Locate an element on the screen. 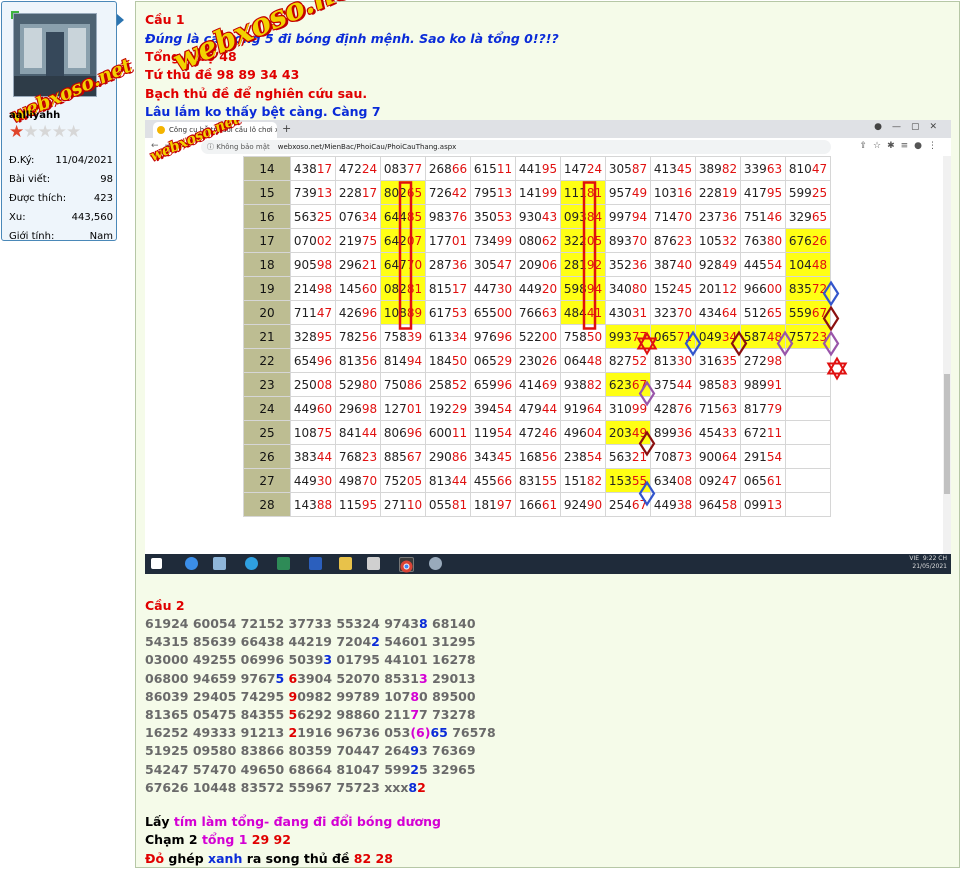  text-run: 67626 10448 83572 55967 75723 xxx is located at coordinates (277, 787).